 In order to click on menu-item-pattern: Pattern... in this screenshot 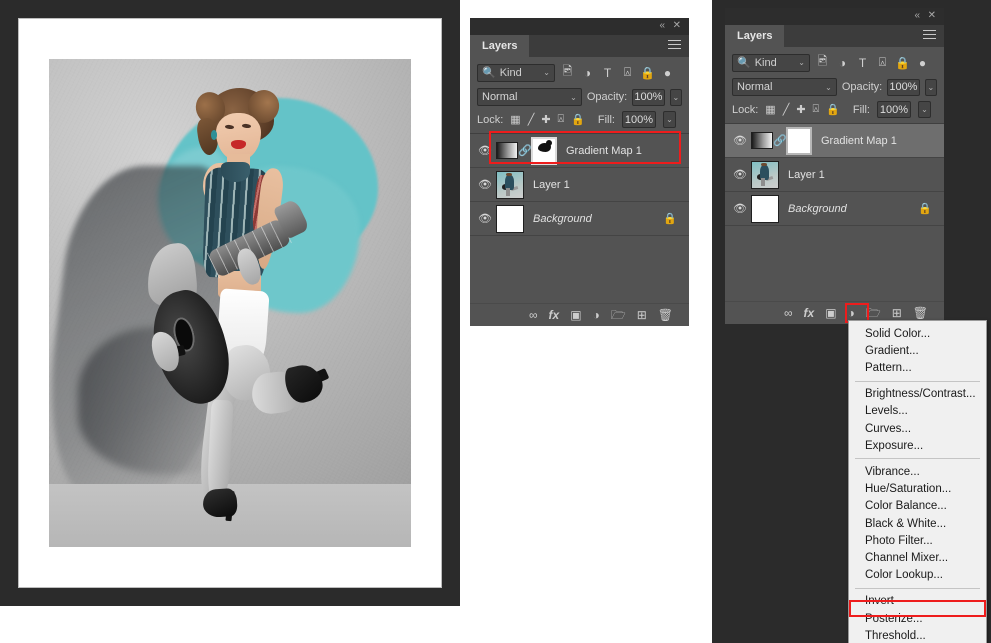, I will do `click(917, 367)`.